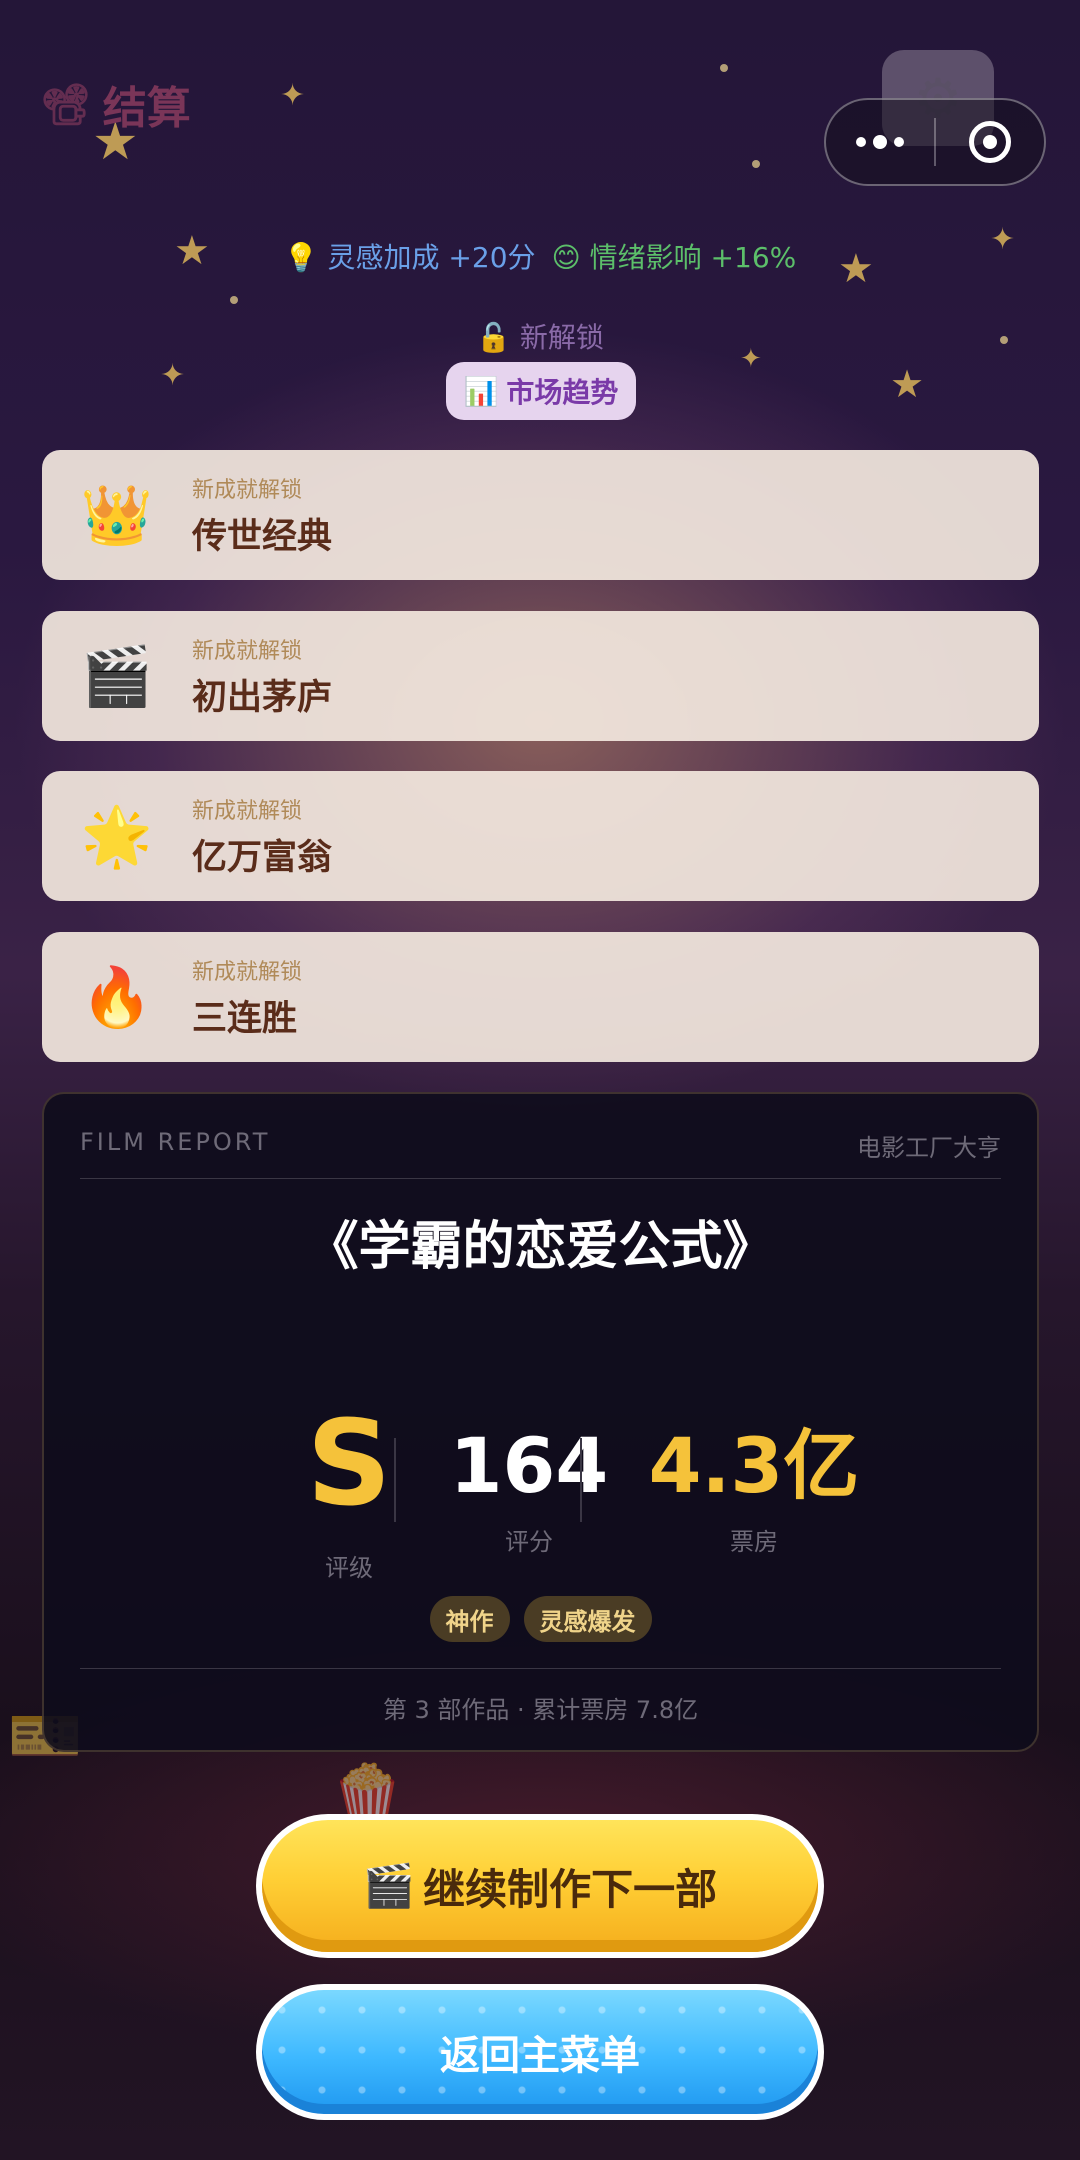 This screenshot has width=1080, height=2160. I want to click on box-office-label: 票房, so click(754, 1542).